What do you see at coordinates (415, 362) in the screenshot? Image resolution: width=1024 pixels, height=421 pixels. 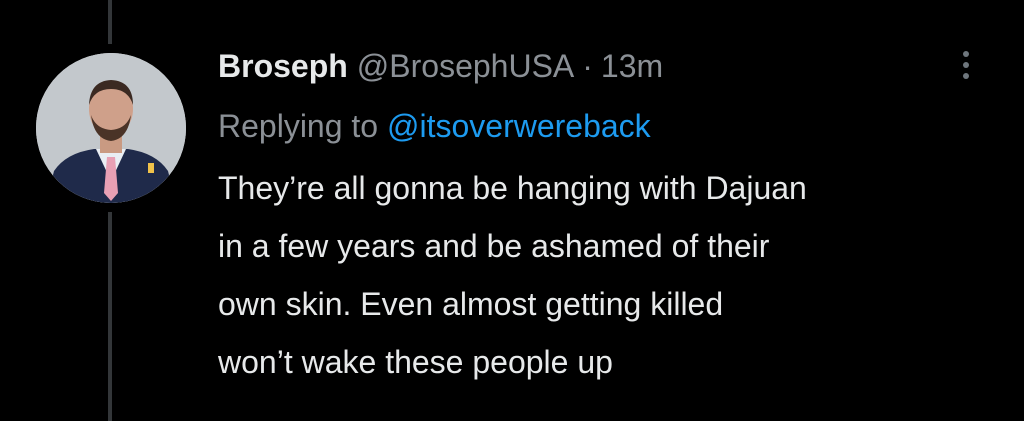 I see `tweet-text-line: won’t wake these people up` at bounding box center [415, 362].